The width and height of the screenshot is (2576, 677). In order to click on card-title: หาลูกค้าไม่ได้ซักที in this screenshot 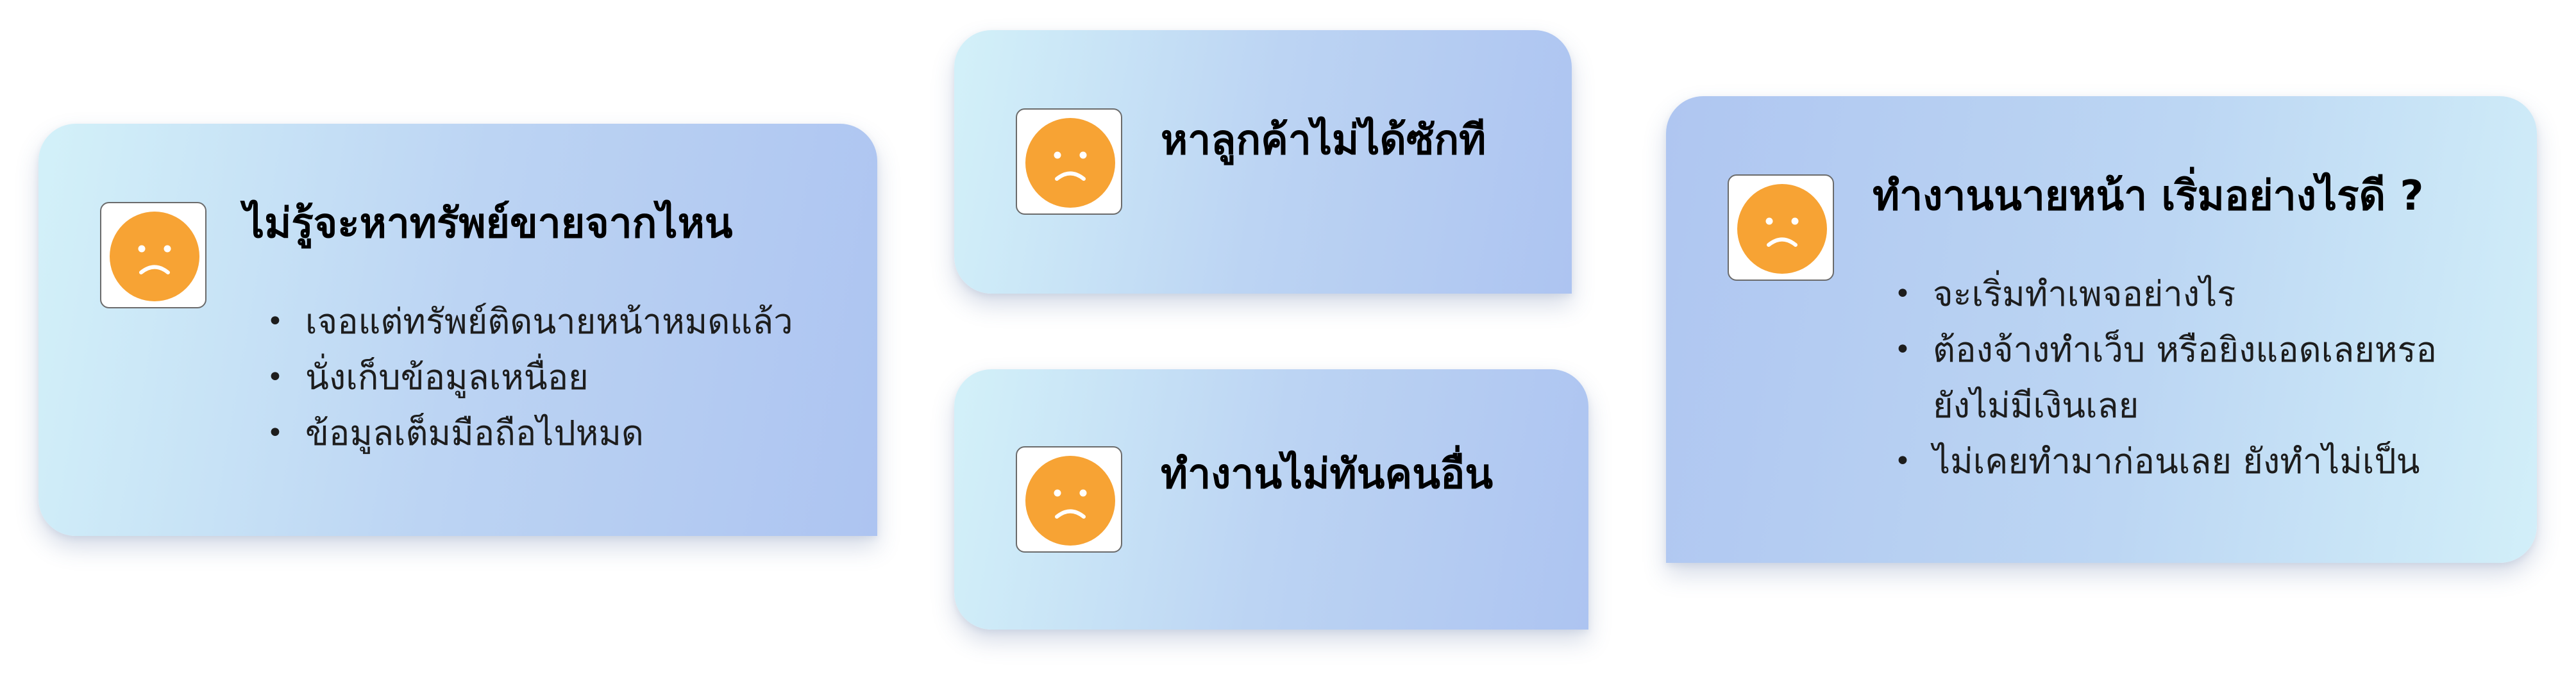, I will do `click(1323, 140)`.